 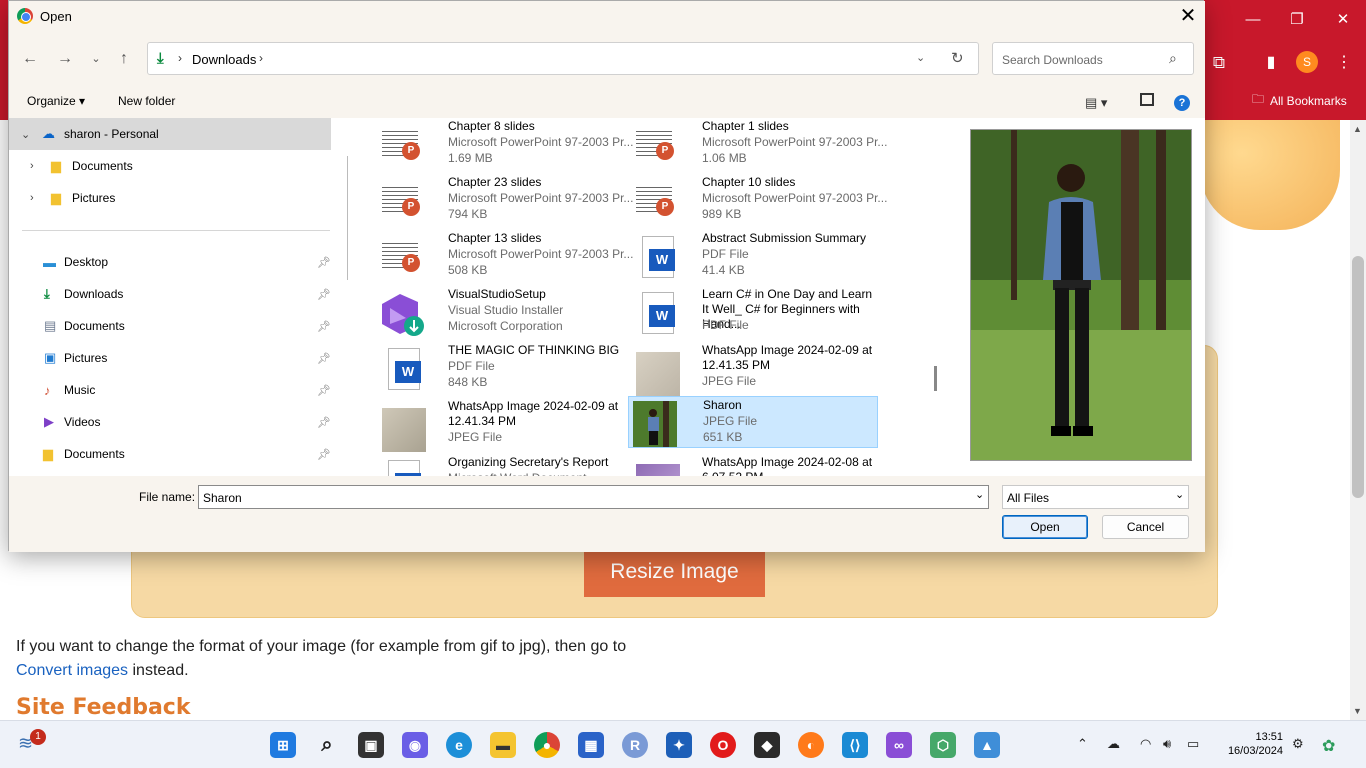 I want to click on preview-pane-icon, so click(x=1147, y=99).